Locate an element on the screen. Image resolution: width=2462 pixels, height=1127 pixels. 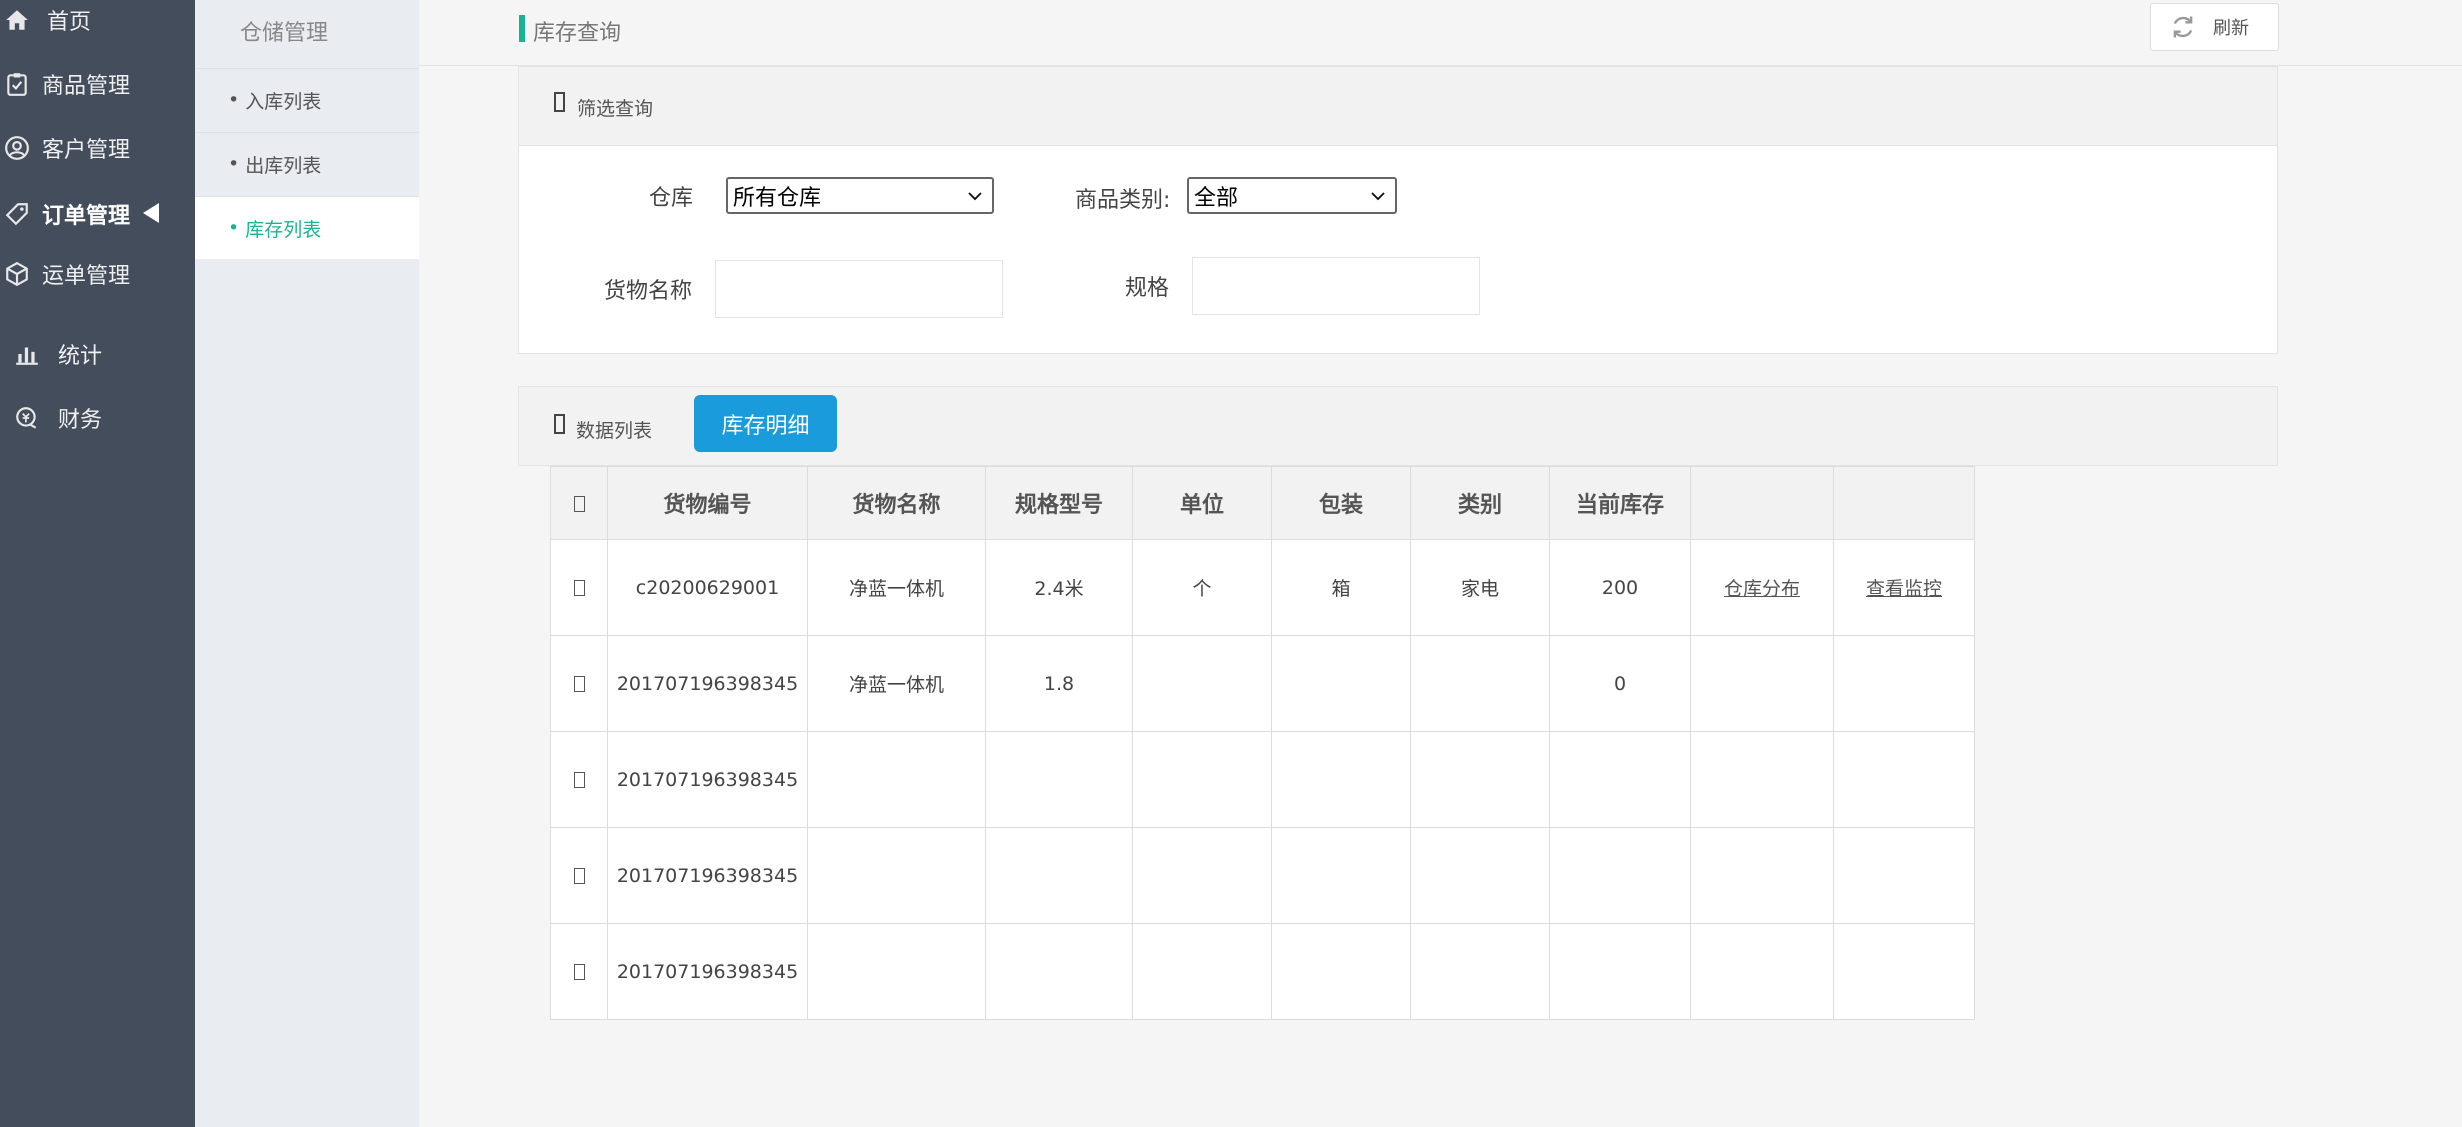
column-header: 单位 is located at coordinates (1202, 503).